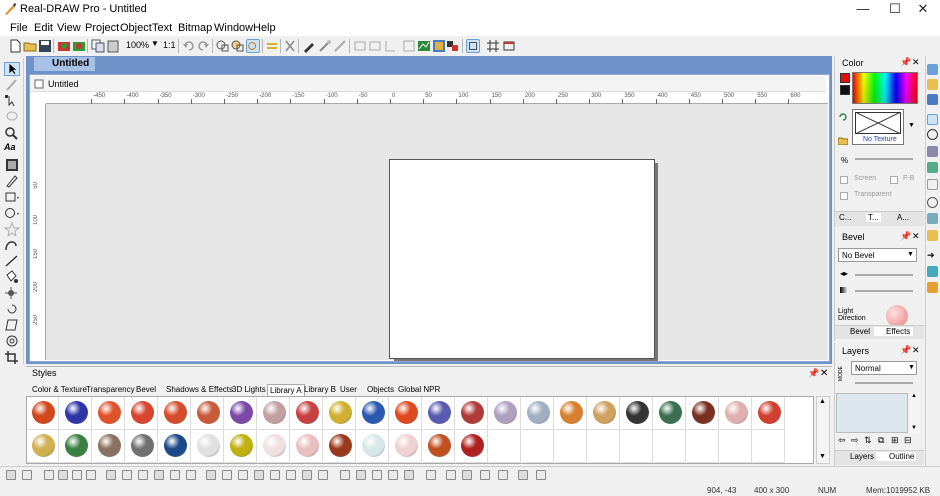 The image size is (940, 496). Describe the element at coordinates (65, 64) in the screenshot. I see `document-tab: Untitled` at that location.